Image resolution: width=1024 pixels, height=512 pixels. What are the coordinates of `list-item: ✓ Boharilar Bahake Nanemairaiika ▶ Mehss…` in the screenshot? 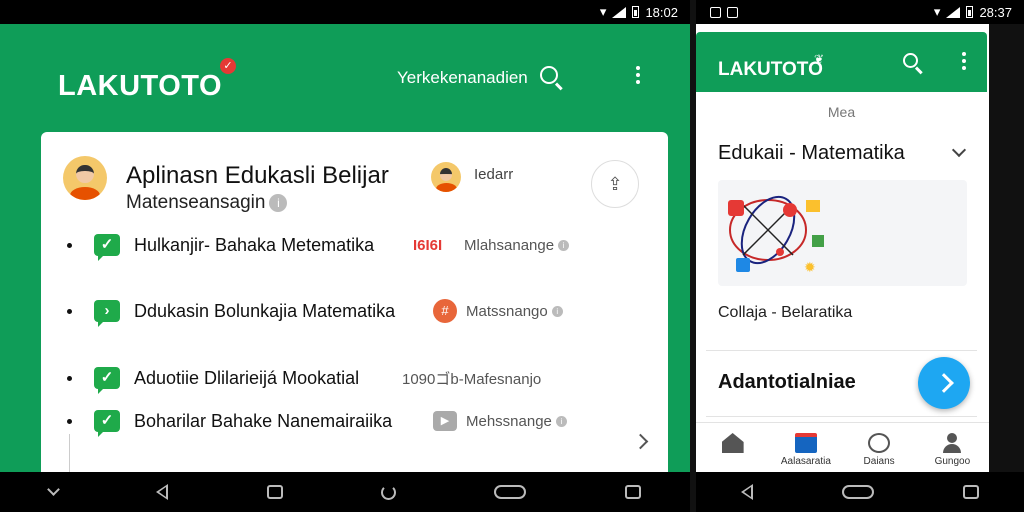 It's located at (351, 421).